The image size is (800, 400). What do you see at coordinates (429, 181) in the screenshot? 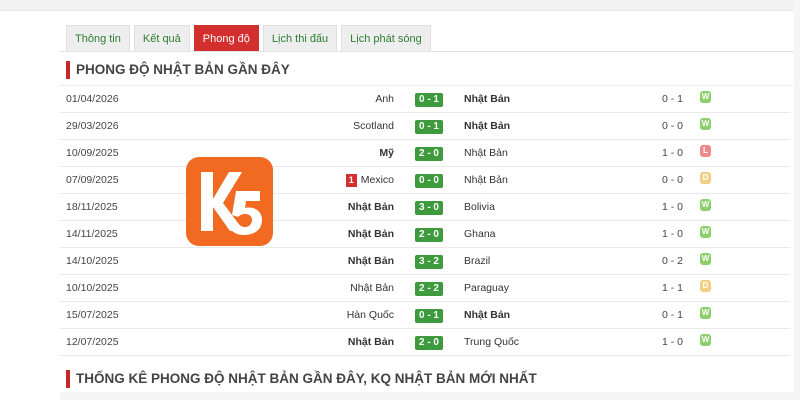
I see `score-badge: 0 - 0` at bounding box center [429, 181].